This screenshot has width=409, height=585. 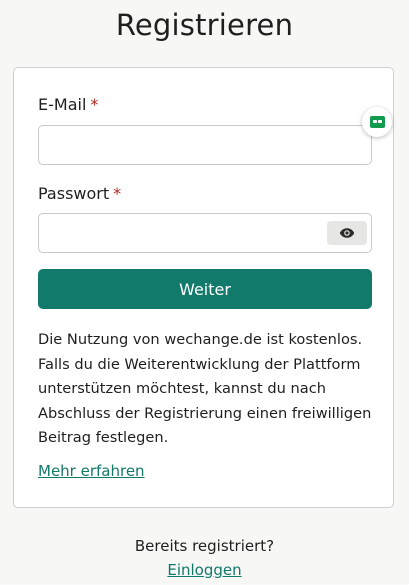 What do you see at coordinates (74, 193) in the screenshot?
I see `password-label-text: Passwort` at bounding box center [74, 193].